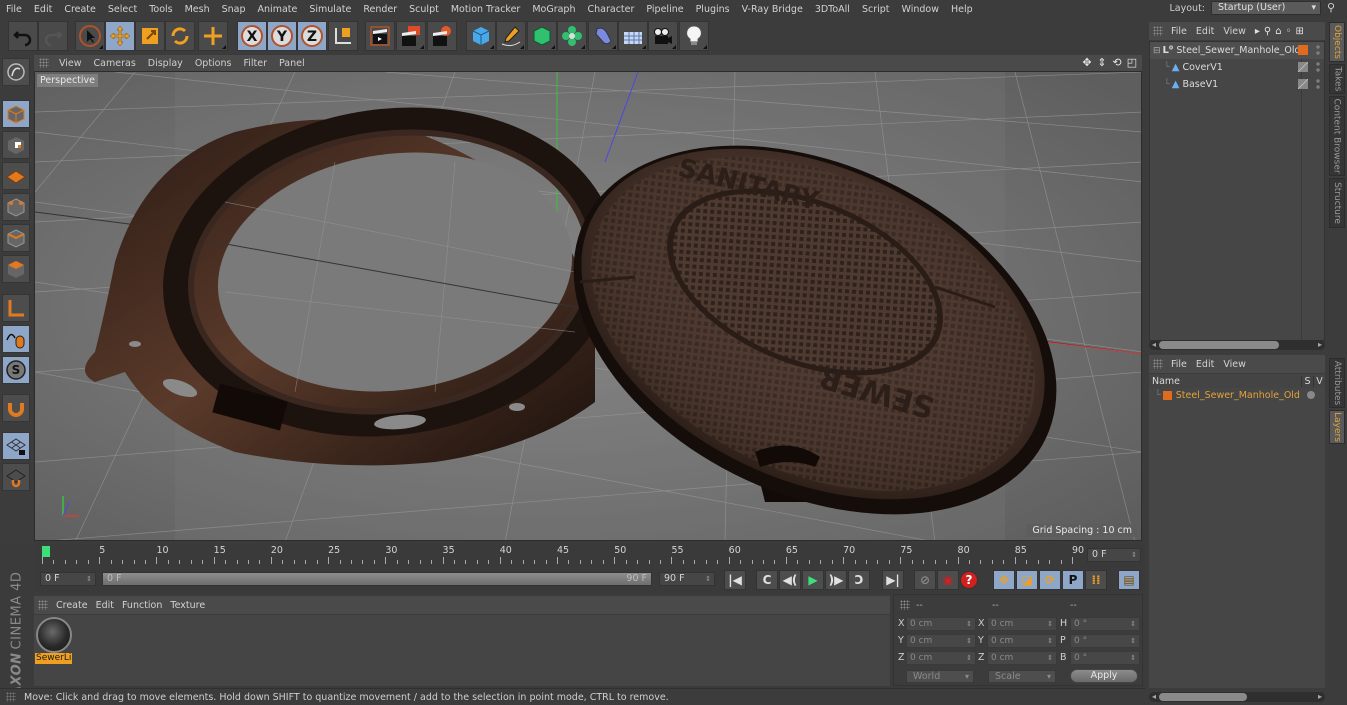  I want to click on menu-motion-tracker: Motion Tracker, so click(486, 9).